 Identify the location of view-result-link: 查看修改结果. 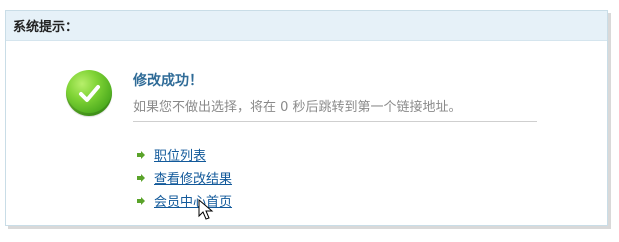
(193, 177).